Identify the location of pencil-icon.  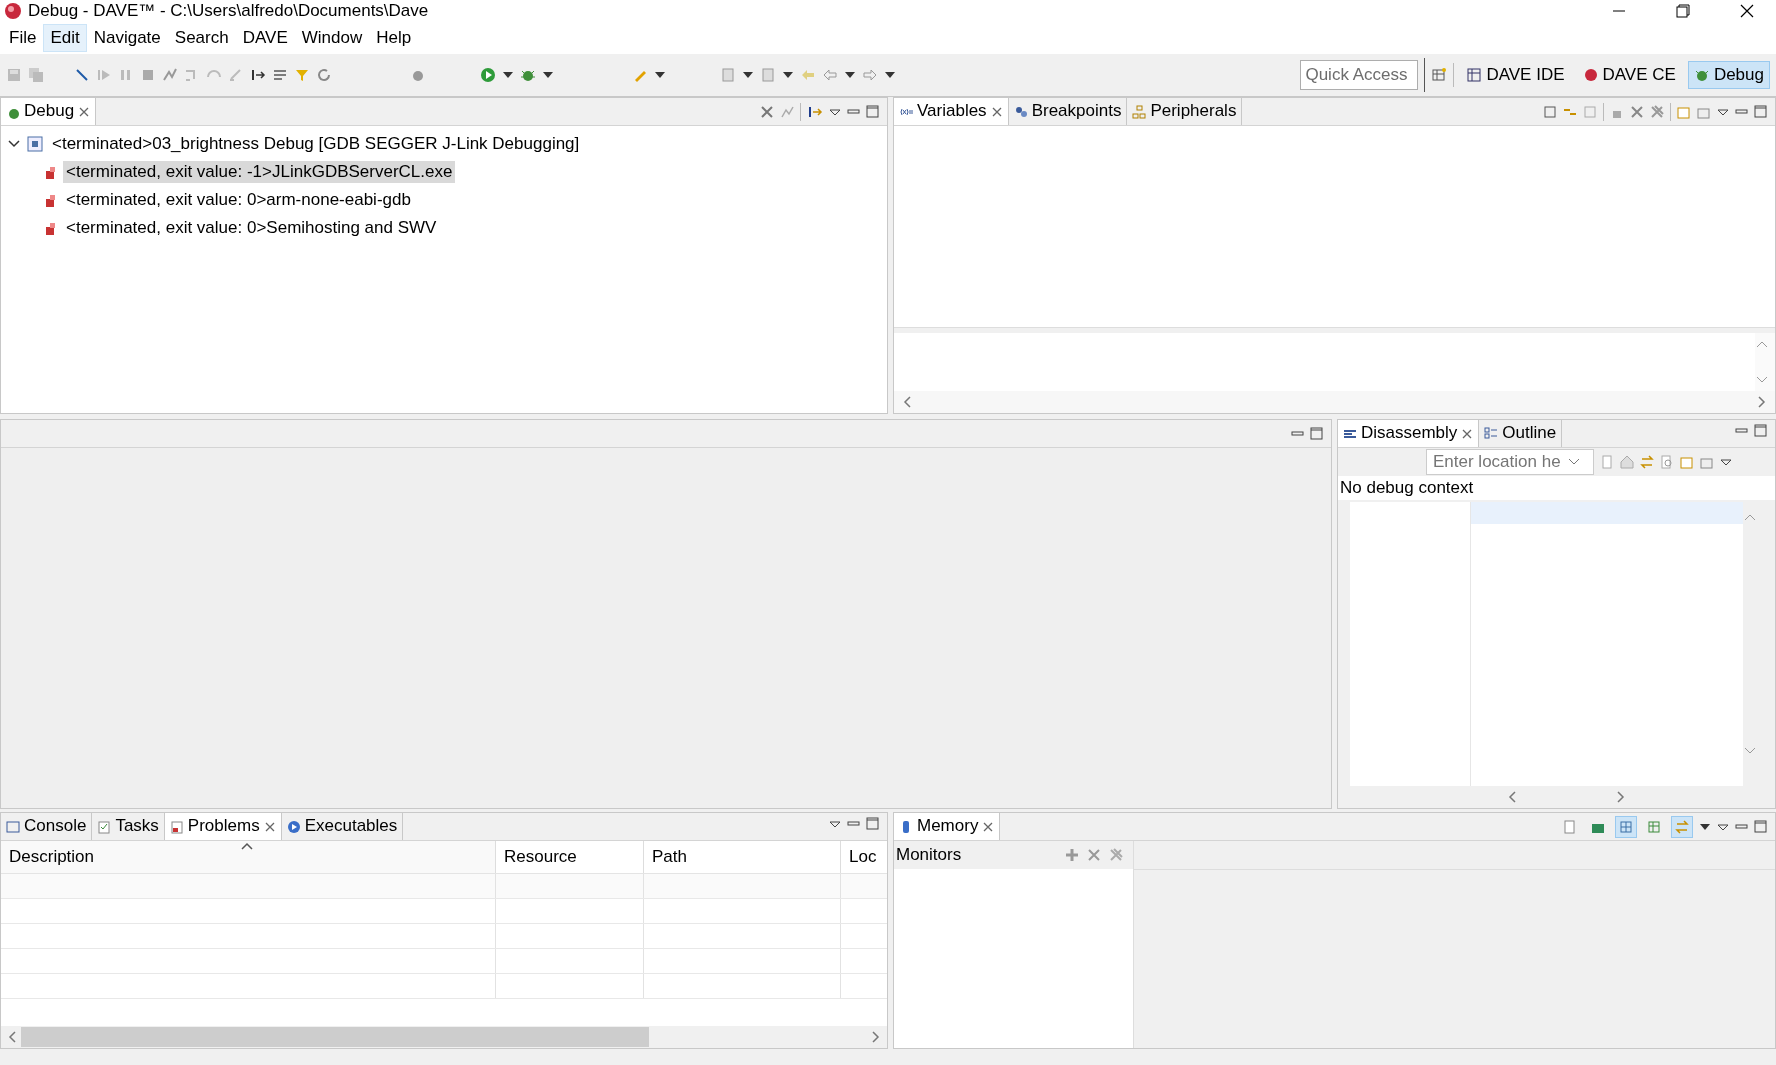
(82, 75).